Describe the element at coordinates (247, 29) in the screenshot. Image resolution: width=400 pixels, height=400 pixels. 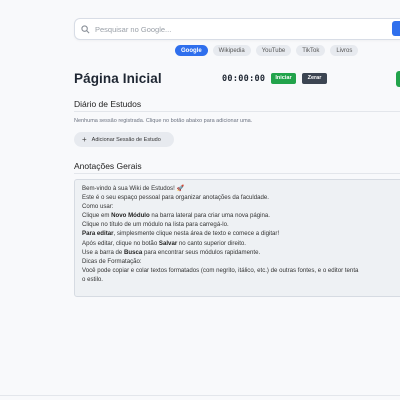
I see `search-input` at that location.